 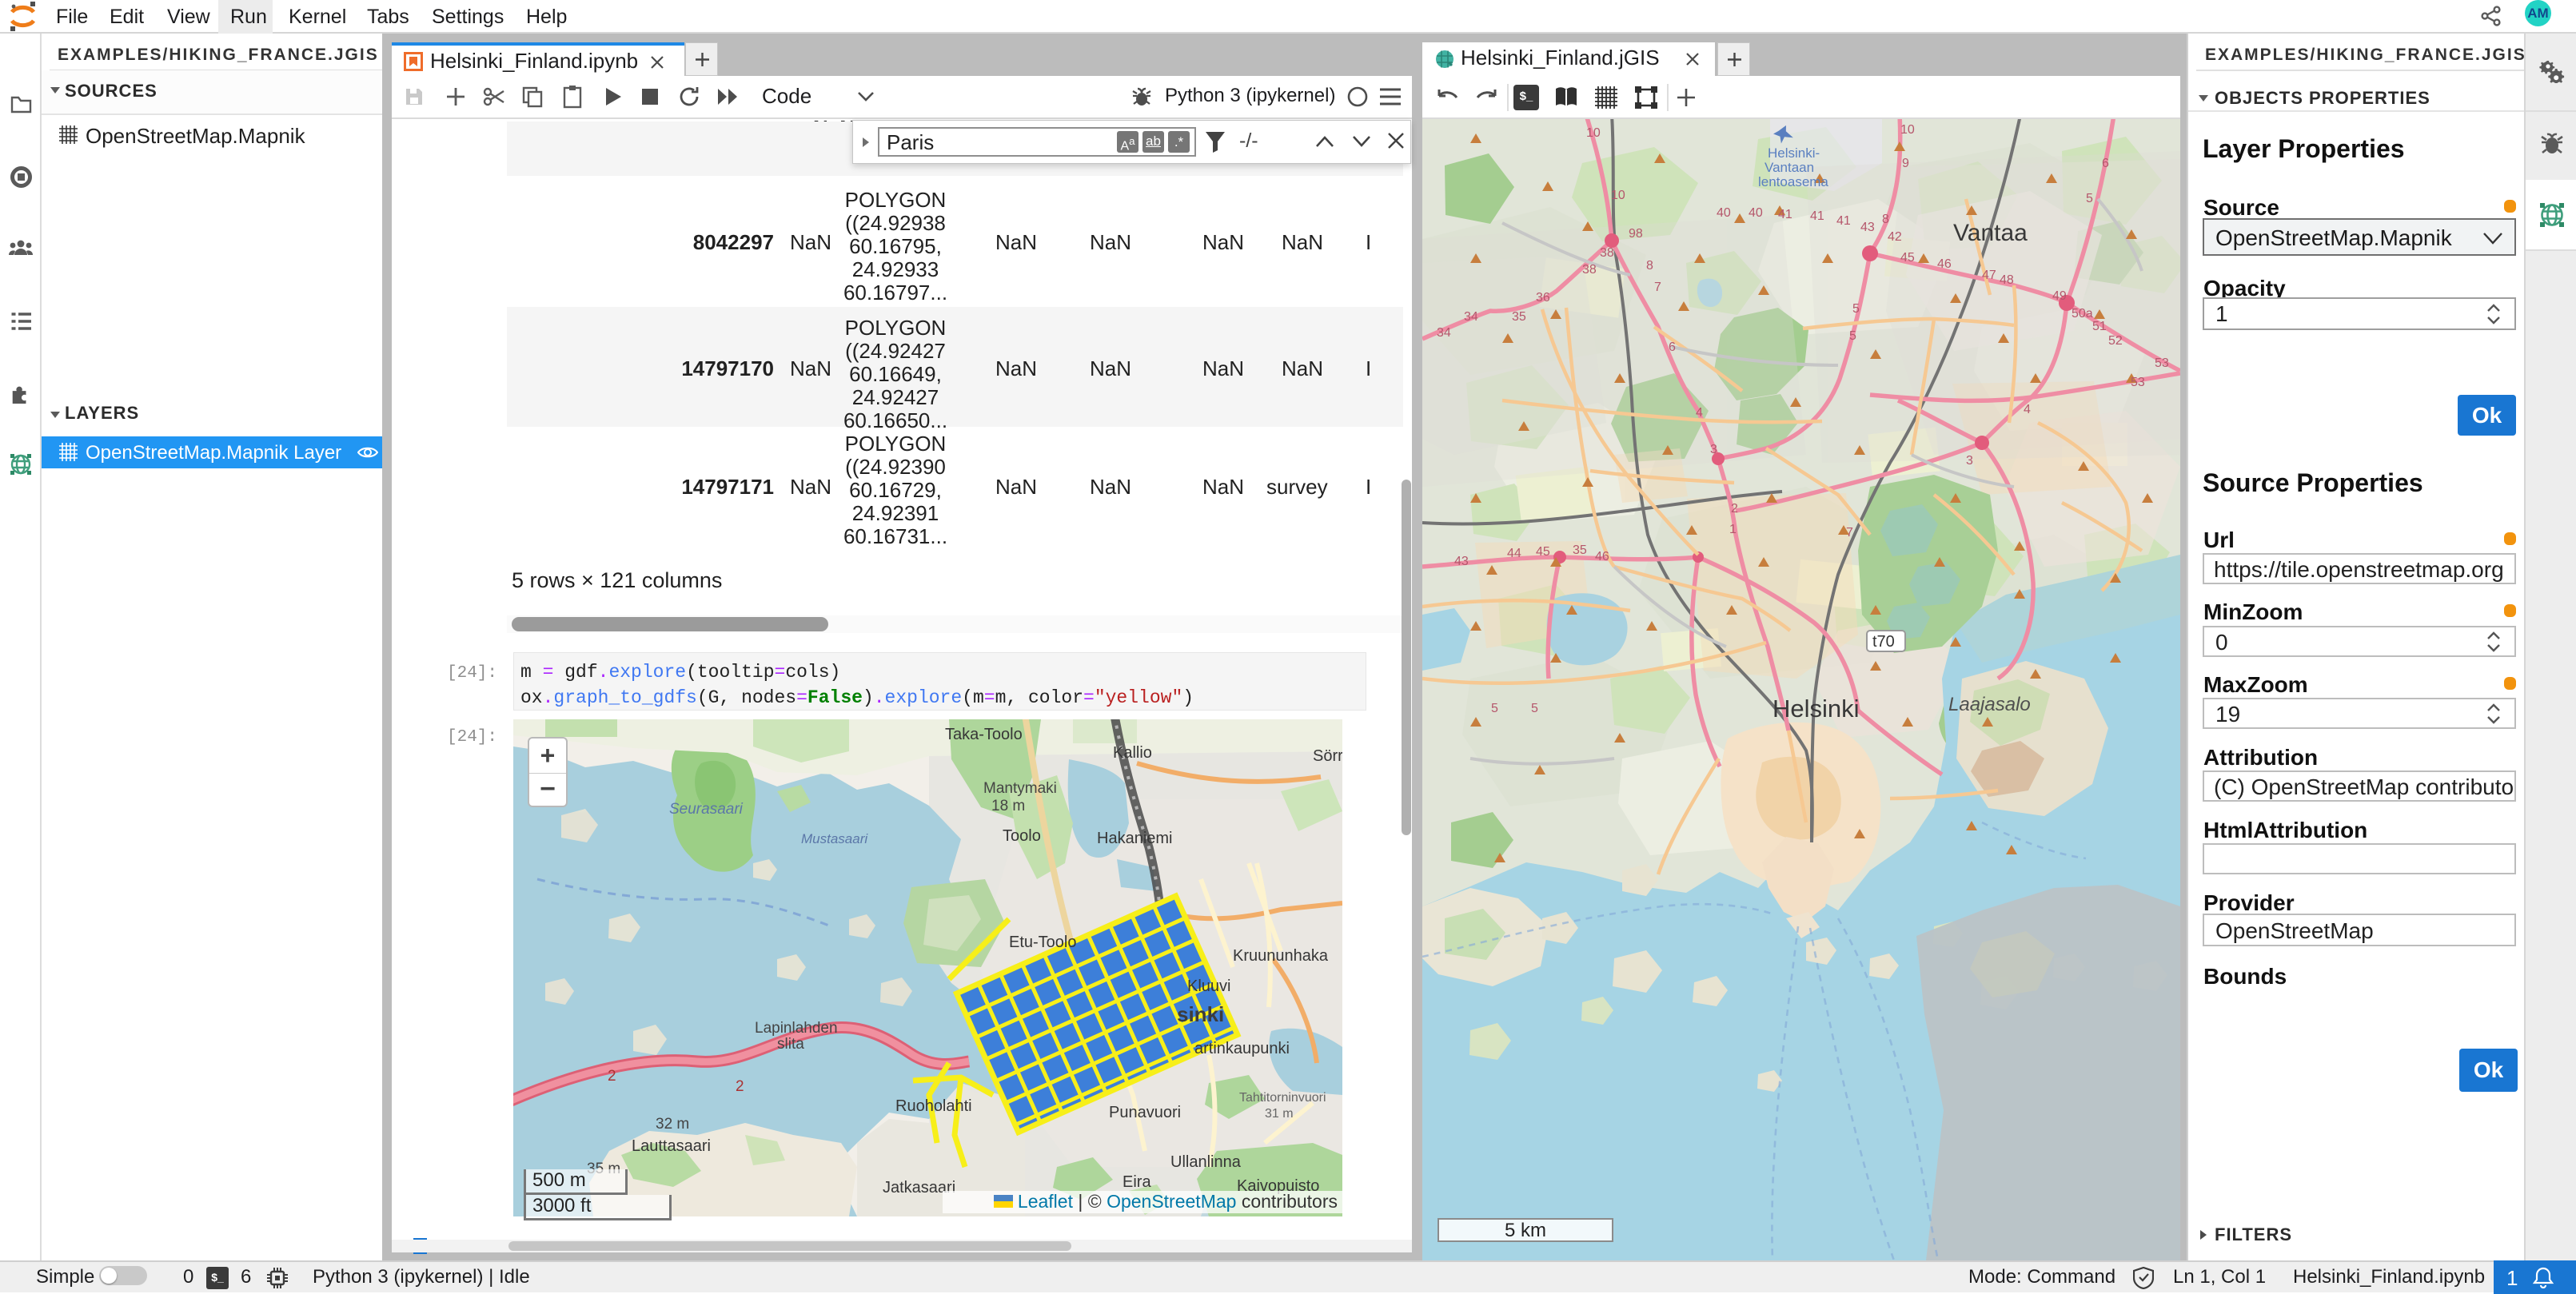 What do you see at coordinates (671, 1146) in the screenshot?
I see `svg-text: Lauttasaari` at bounding box center [671, 1146].